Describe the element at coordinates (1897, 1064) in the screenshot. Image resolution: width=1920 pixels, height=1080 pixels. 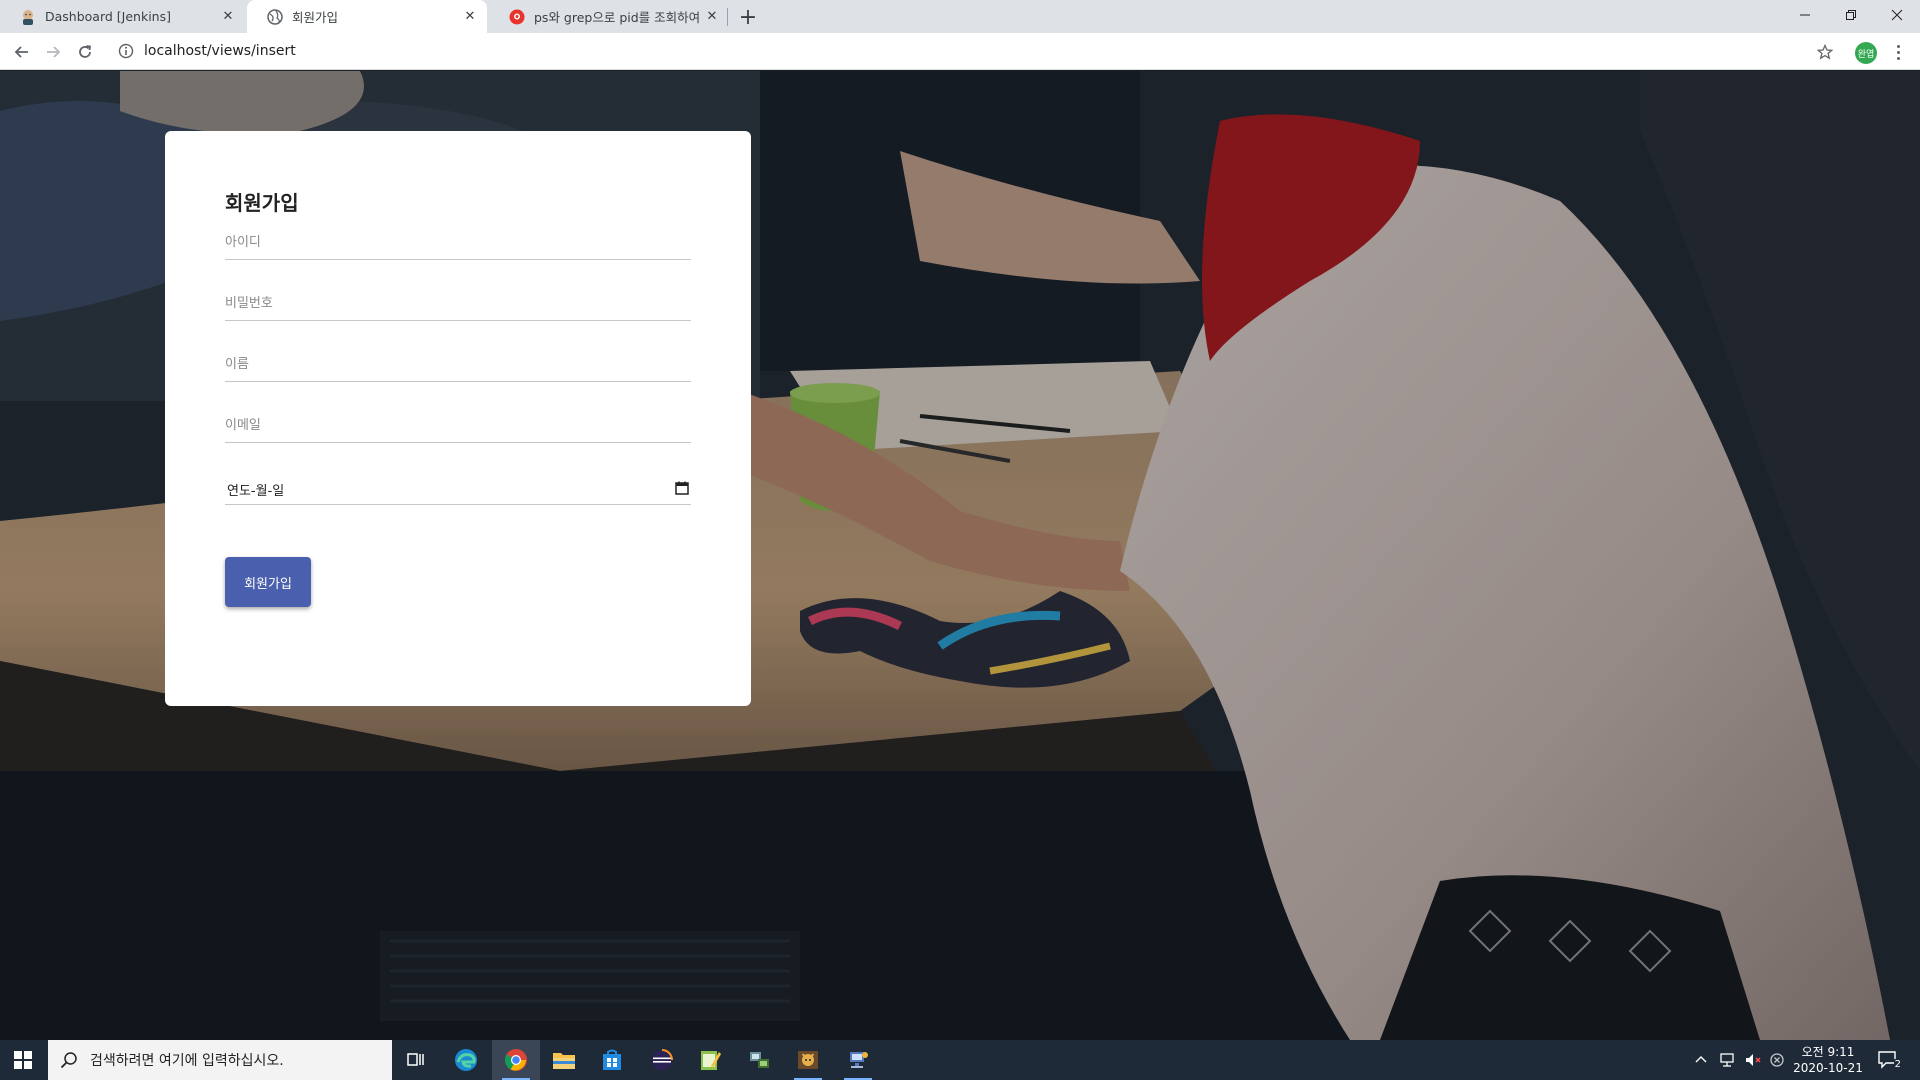
I see `notification-count: 2` at that location.